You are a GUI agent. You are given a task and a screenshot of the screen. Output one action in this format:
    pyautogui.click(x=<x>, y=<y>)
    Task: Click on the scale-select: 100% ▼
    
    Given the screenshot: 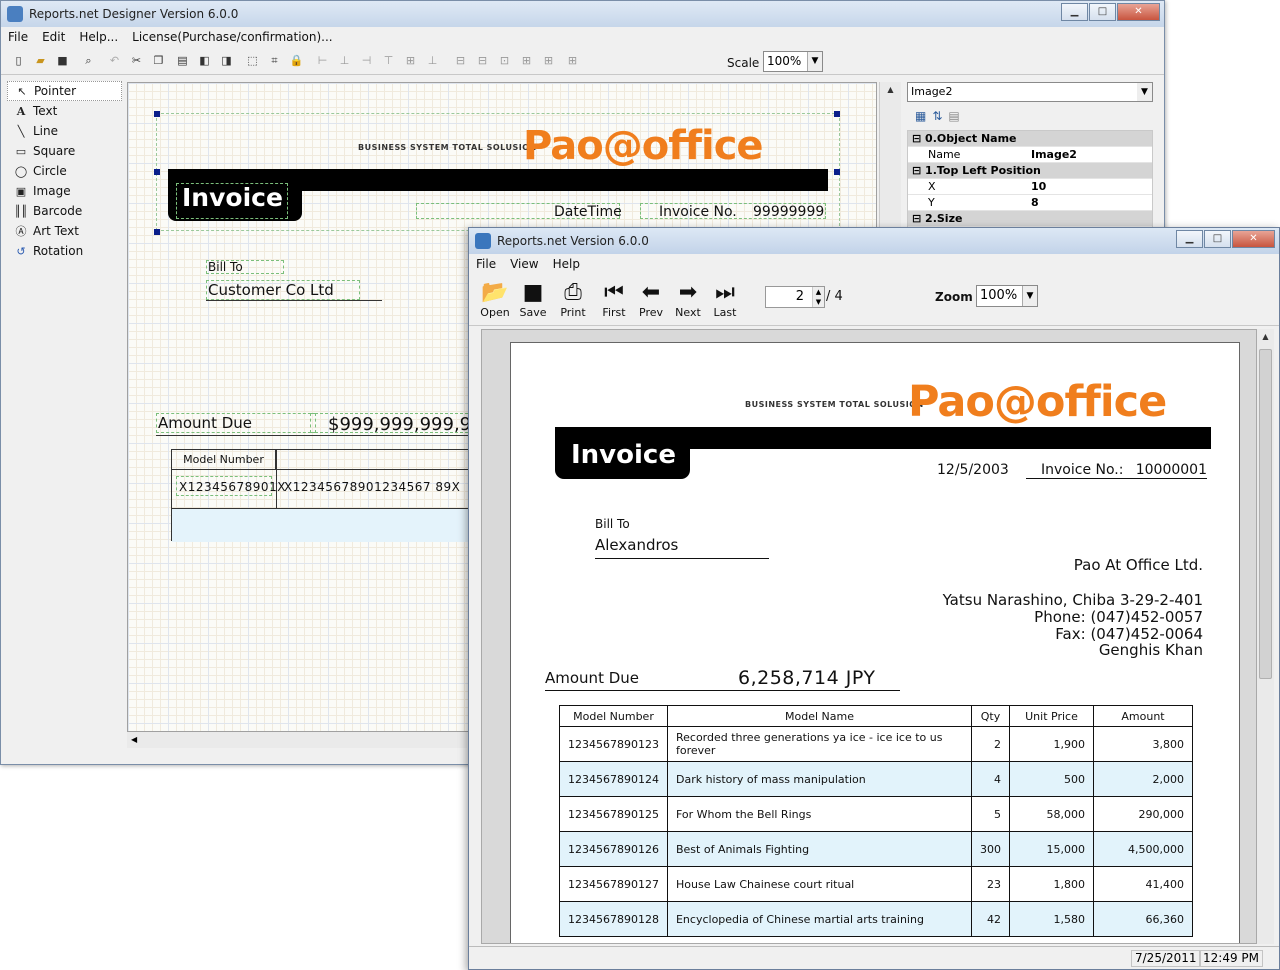 What is the action you would take?
    pyautogui.click(x=793, y=61)
    